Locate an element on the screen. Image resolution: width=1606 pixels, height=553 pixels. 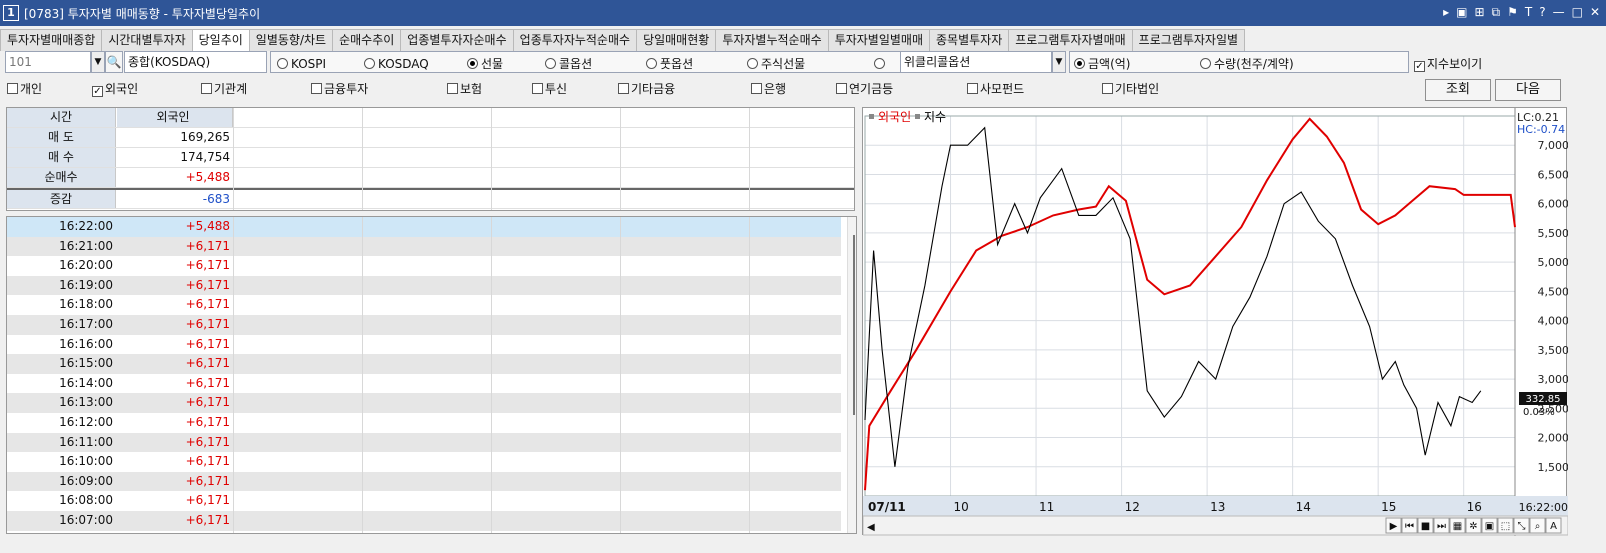
table-row: 16:13:00 +6,171 is located at coordinates (424, 403).